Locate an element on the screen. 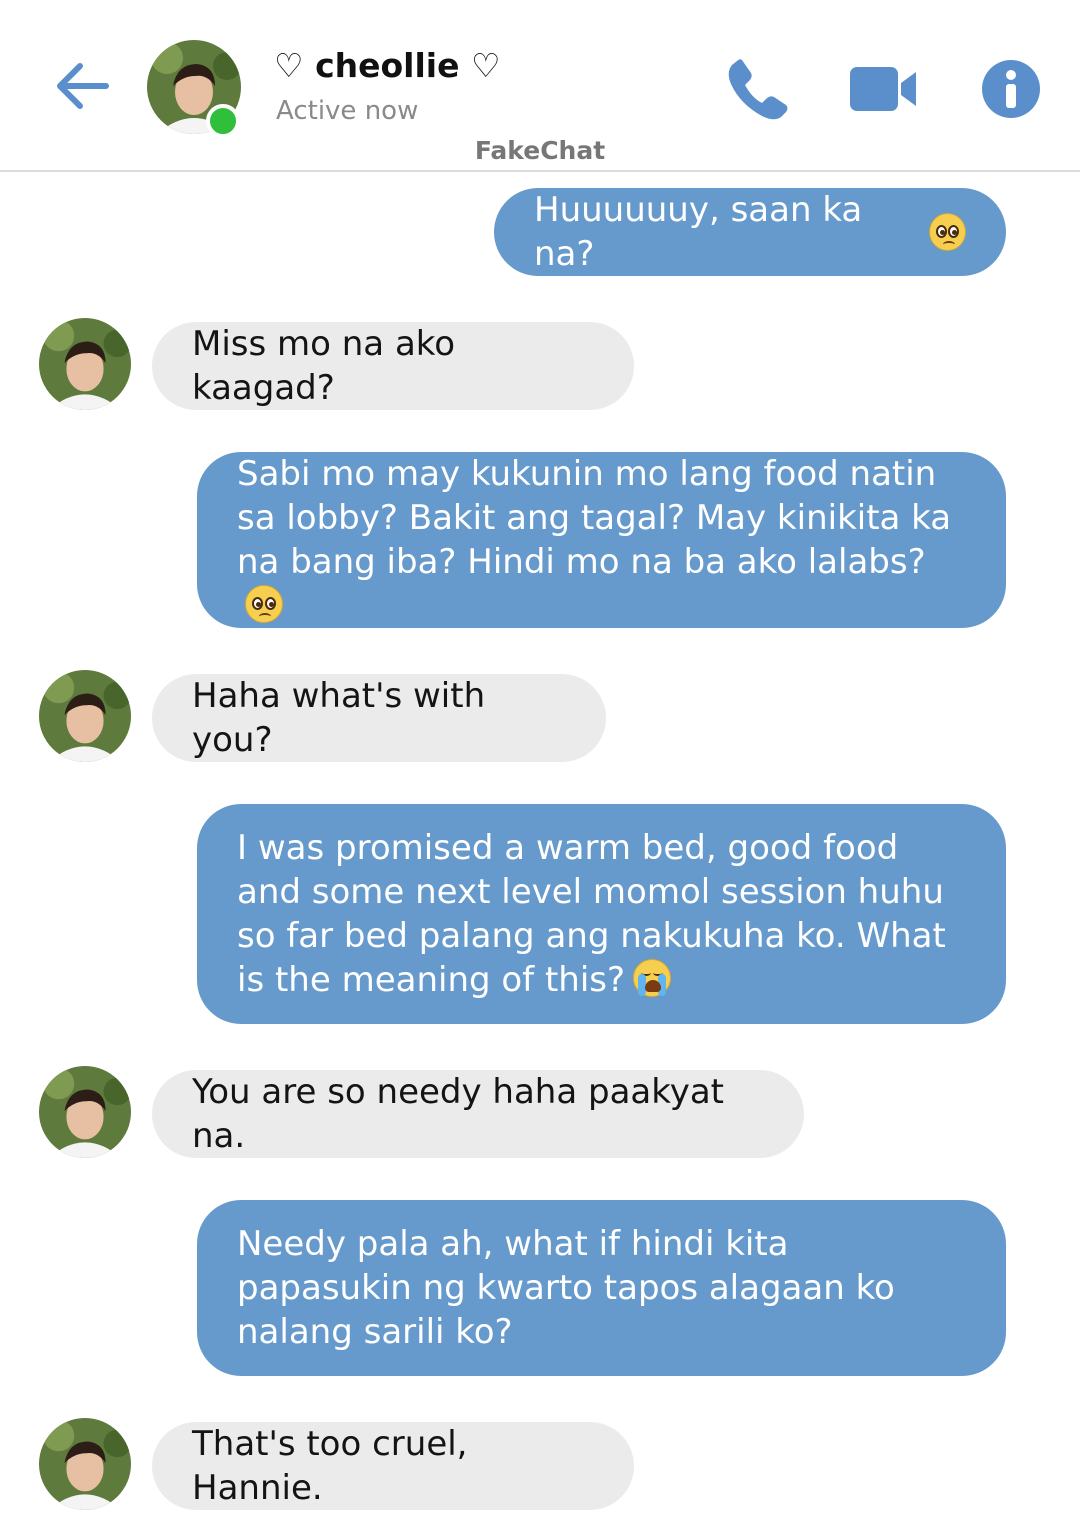 The image size is (1080, 1524). message-text: That's too cruel, Hannie. is located at coordinates (330, 1466).